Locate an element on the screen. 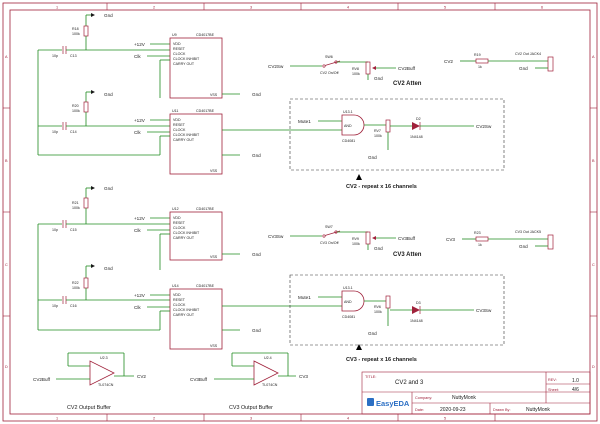 This screenshot has height=424, width=600. clk-net-u11: Clk is located at coordinates (137, 132).